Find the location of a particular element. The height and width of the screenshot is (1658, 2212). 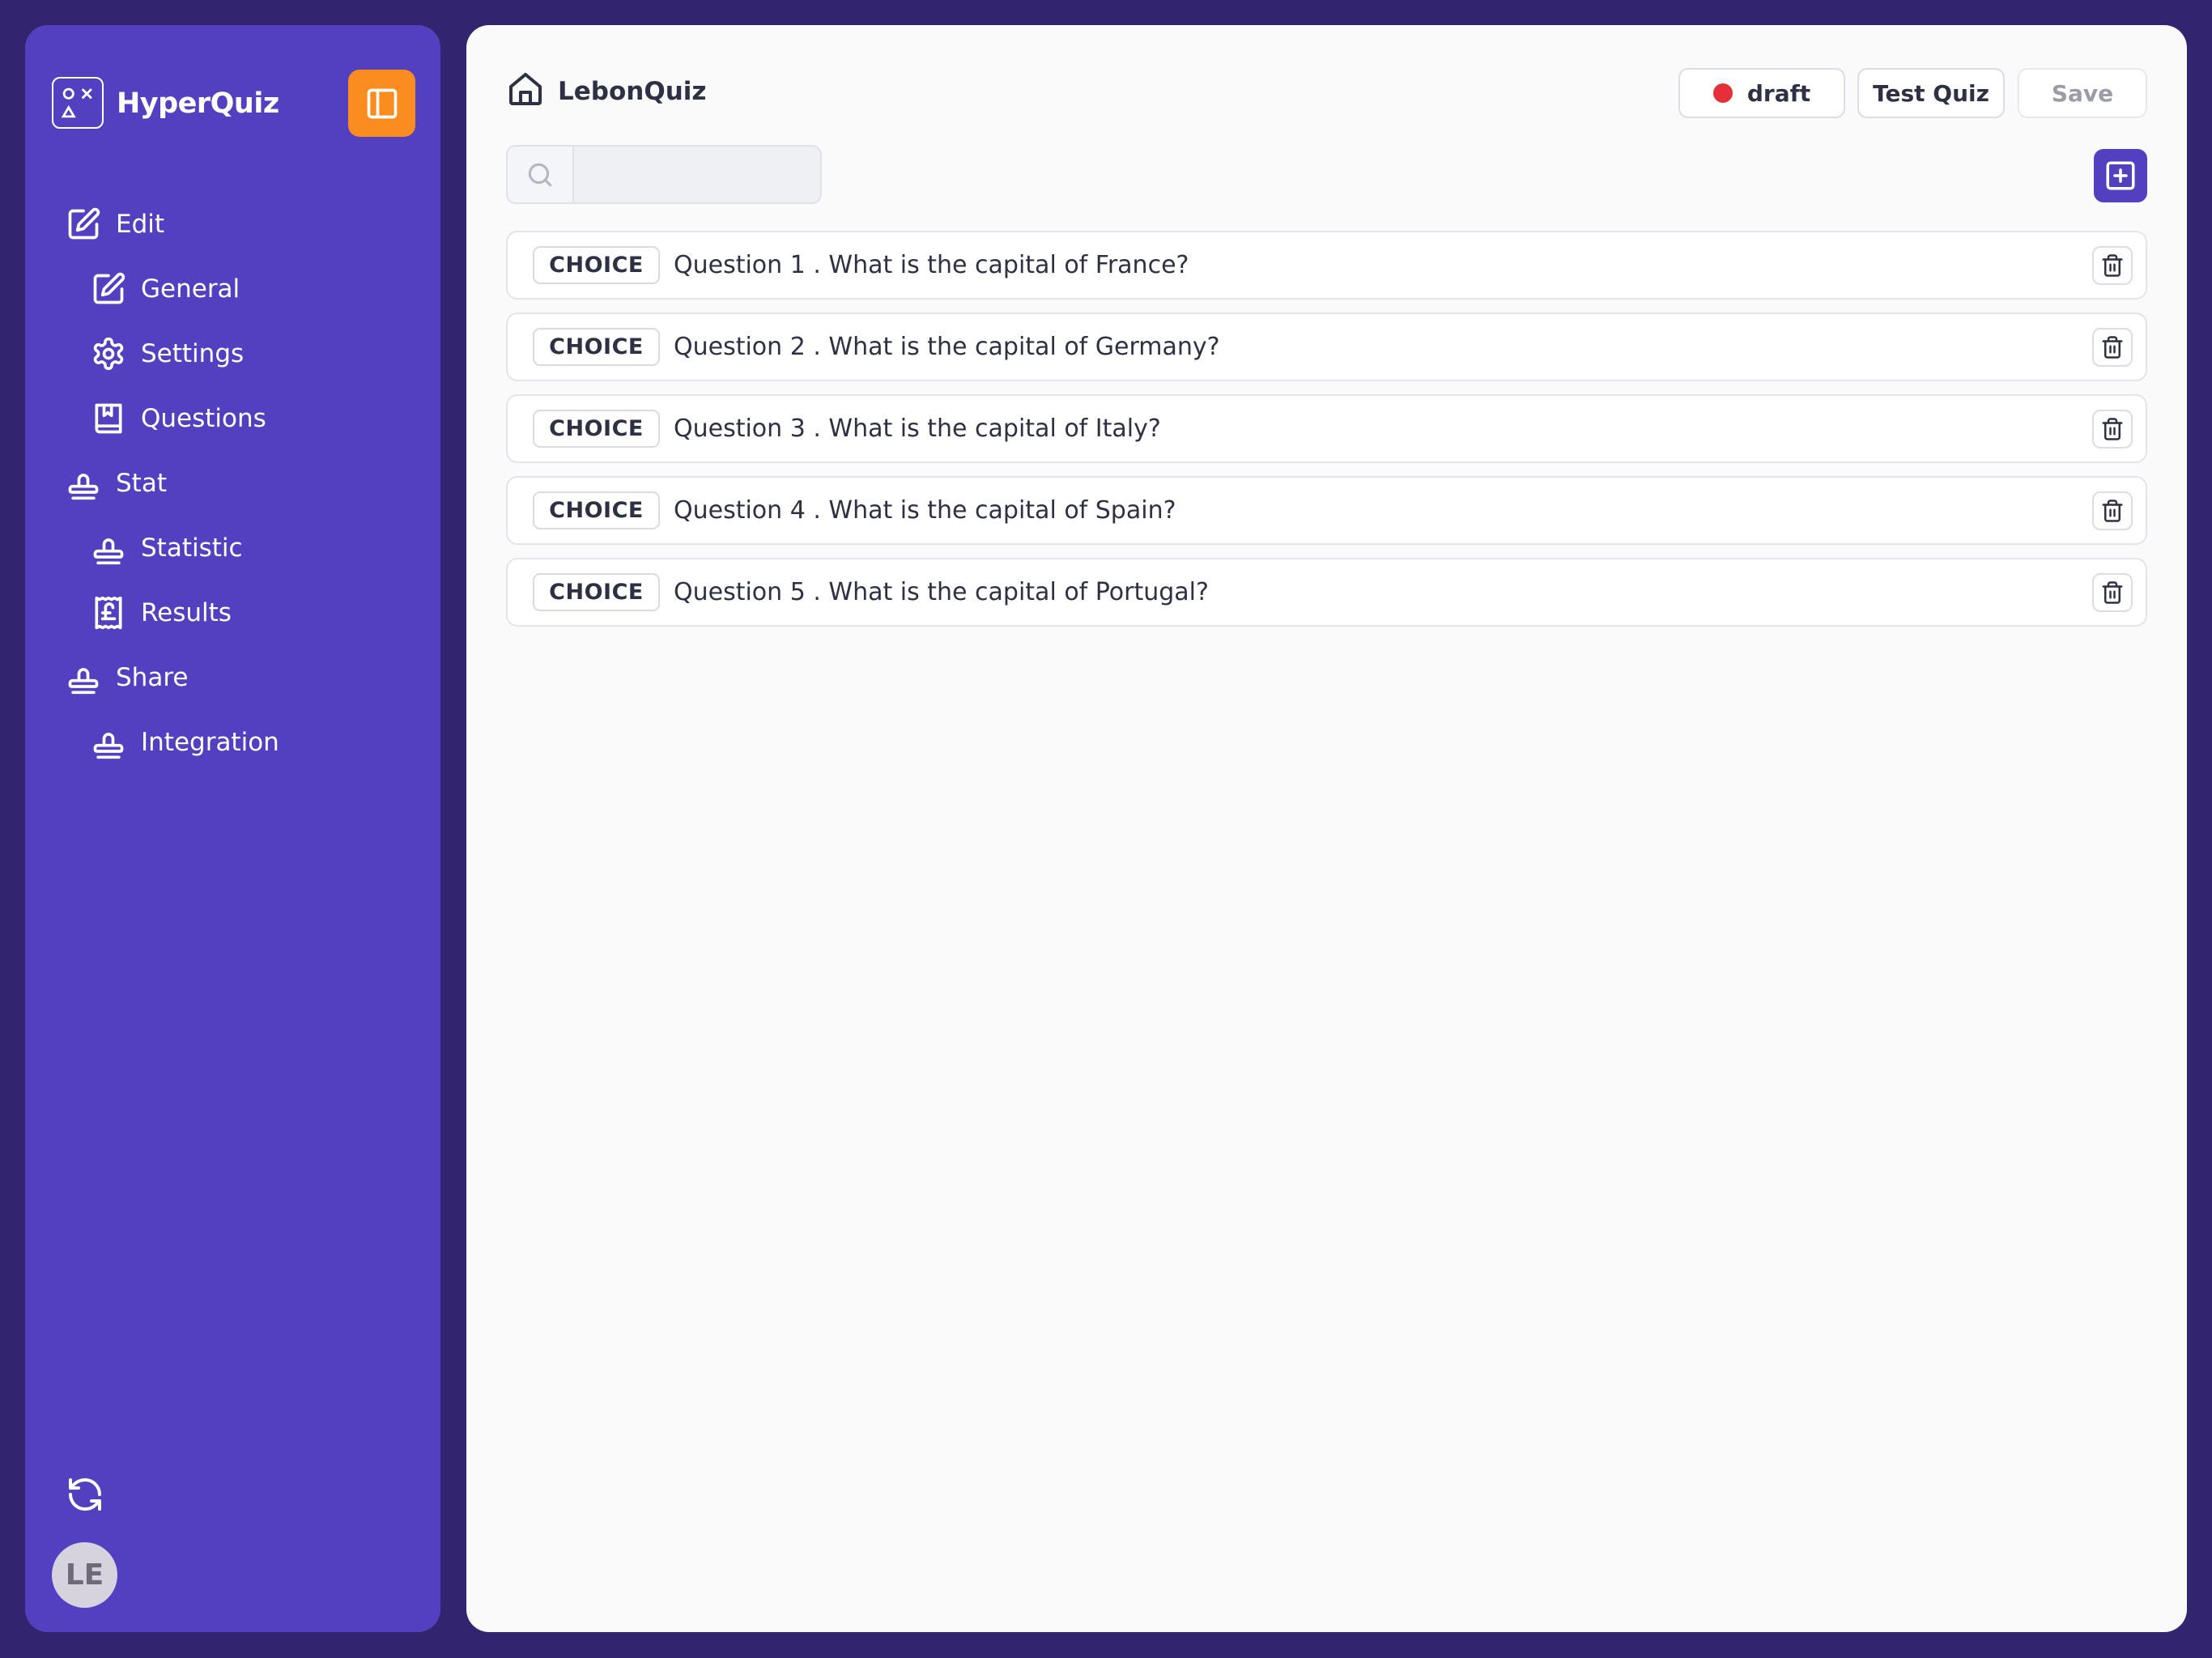

add-question-button is located at coordinates (2120, 175).